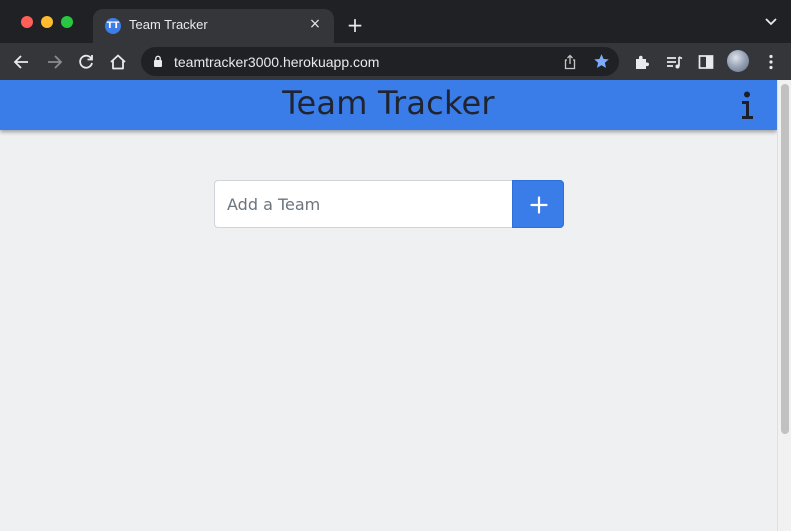 The image size is (791, 531). I want to click on browser-toolbar: teamtracker3000.herokuapp.com, so click(395, 61).